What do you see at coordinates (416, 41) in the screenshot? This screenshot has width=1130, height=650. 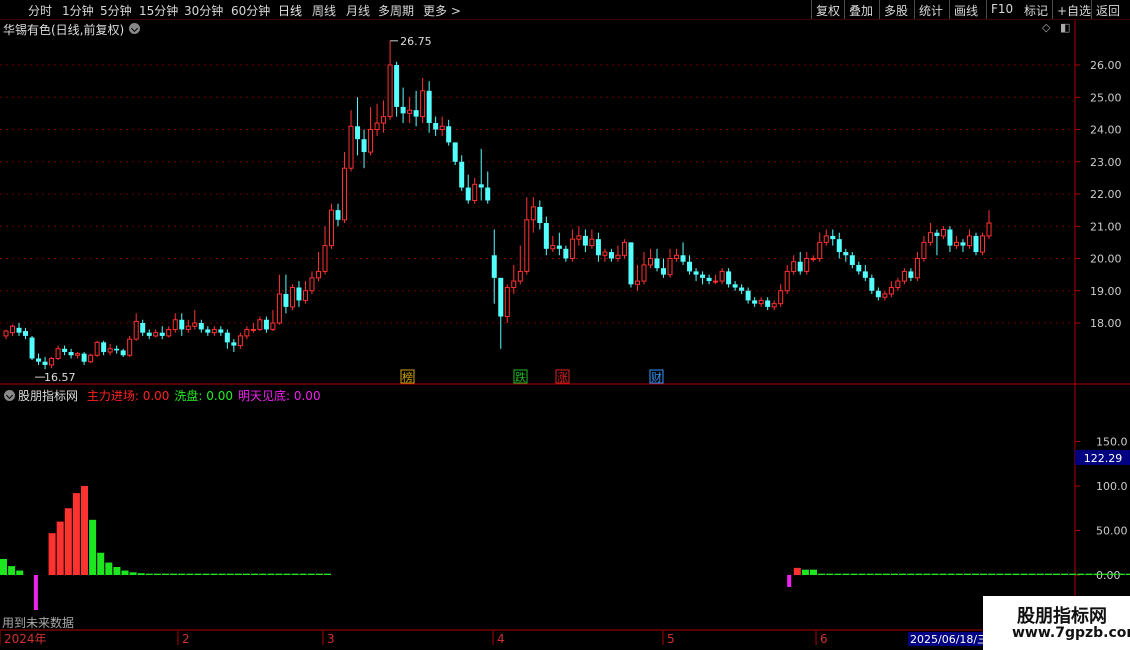 I see `high-price-label: 26.75` at bounding box center [416, 41].